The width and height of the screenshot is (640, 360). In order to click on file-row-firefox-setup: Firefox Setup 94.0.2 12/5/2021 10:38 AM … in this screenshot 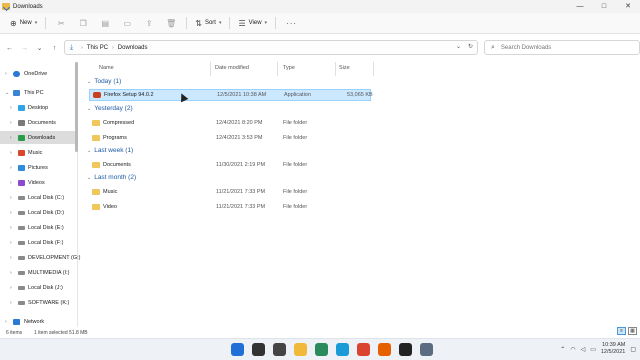, I will do `click(231, 95)`.